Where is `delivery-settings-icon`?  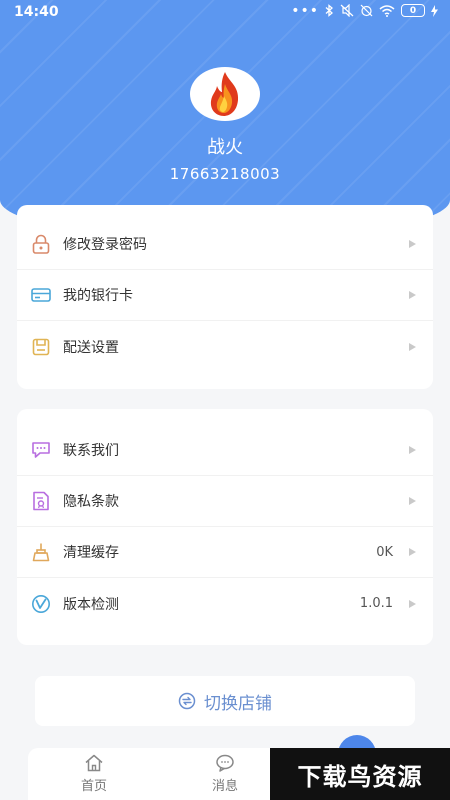
delivery-settings-icon is located at coordinates (41, 347).